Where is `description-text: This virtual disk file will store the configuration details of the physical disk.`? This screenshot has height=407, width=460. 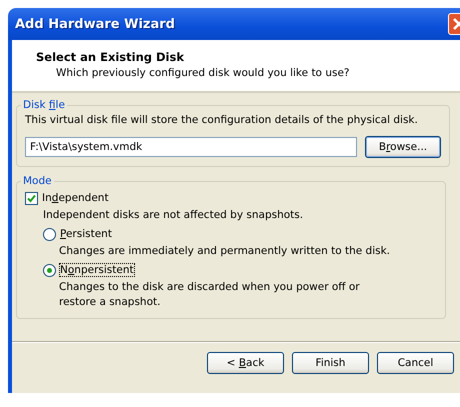
description-text: This virtual disk file will store the configuration details of the physical disk. is located at coordinates (222, 120).